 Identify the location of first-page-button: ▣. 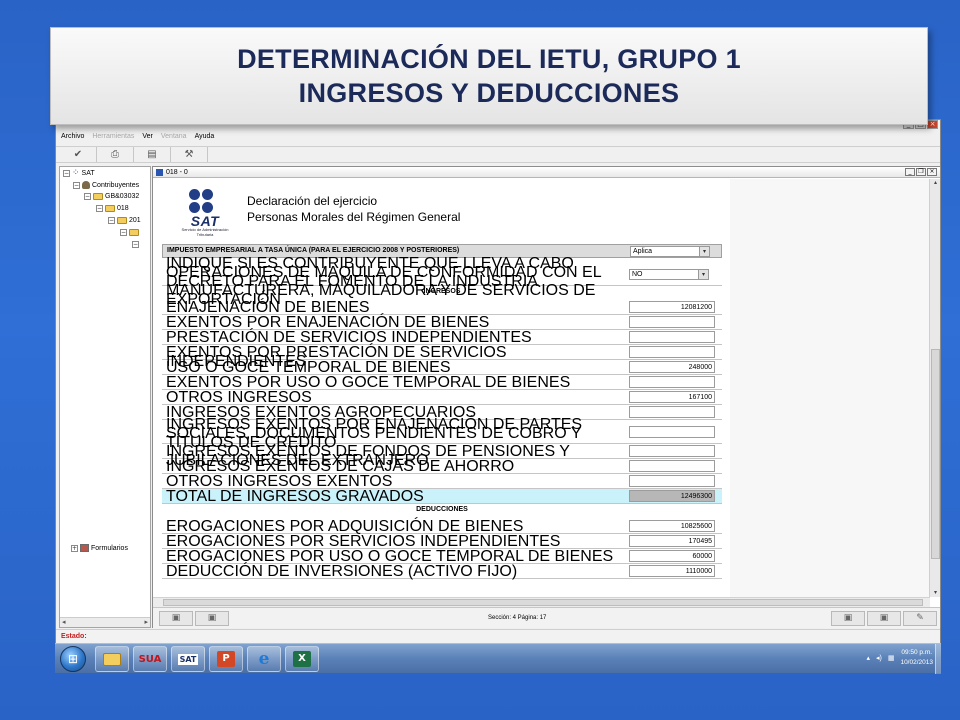
(176, 618).